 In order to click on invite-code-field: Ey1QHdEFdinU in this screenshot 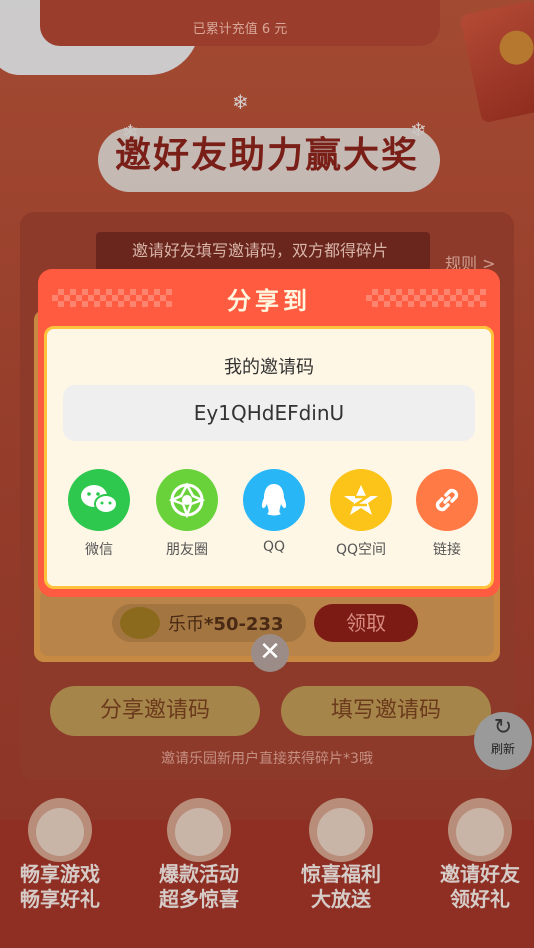, I will do `click(269, 413)`.